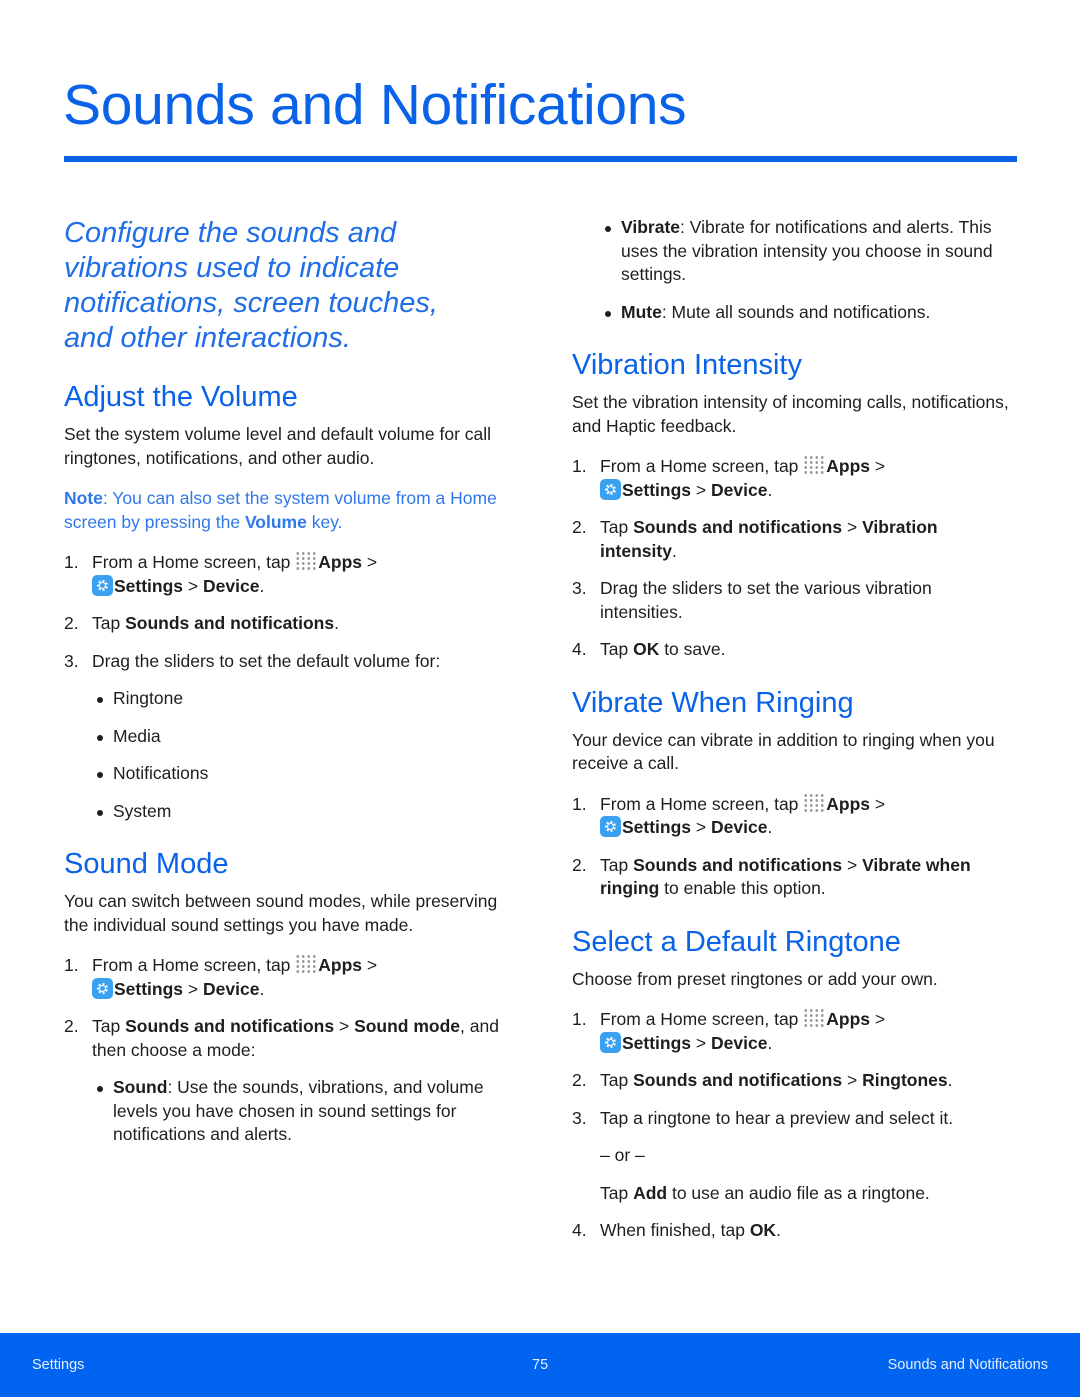 This screenshot has width=1080, height=1397. Describe the element at coordinates (71, 660) in the screenshot. I see `step-number: 3.` at that location.